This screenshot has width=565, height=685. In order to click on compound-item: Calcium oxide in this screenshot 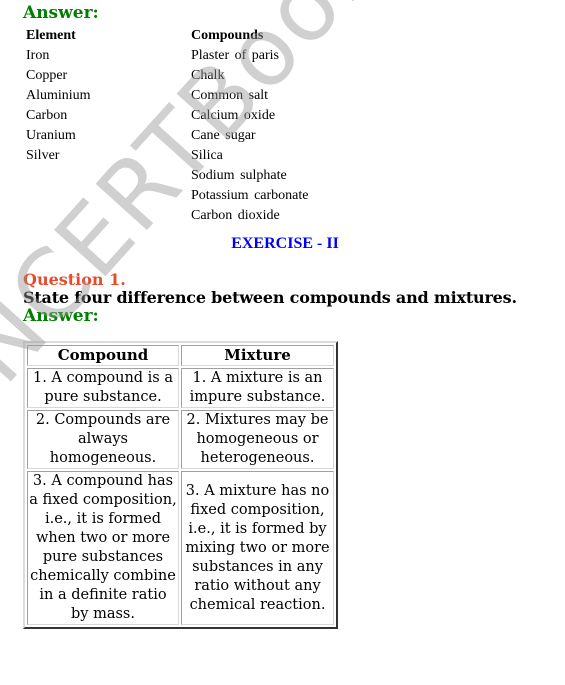, I will do `click(233, 115)`.